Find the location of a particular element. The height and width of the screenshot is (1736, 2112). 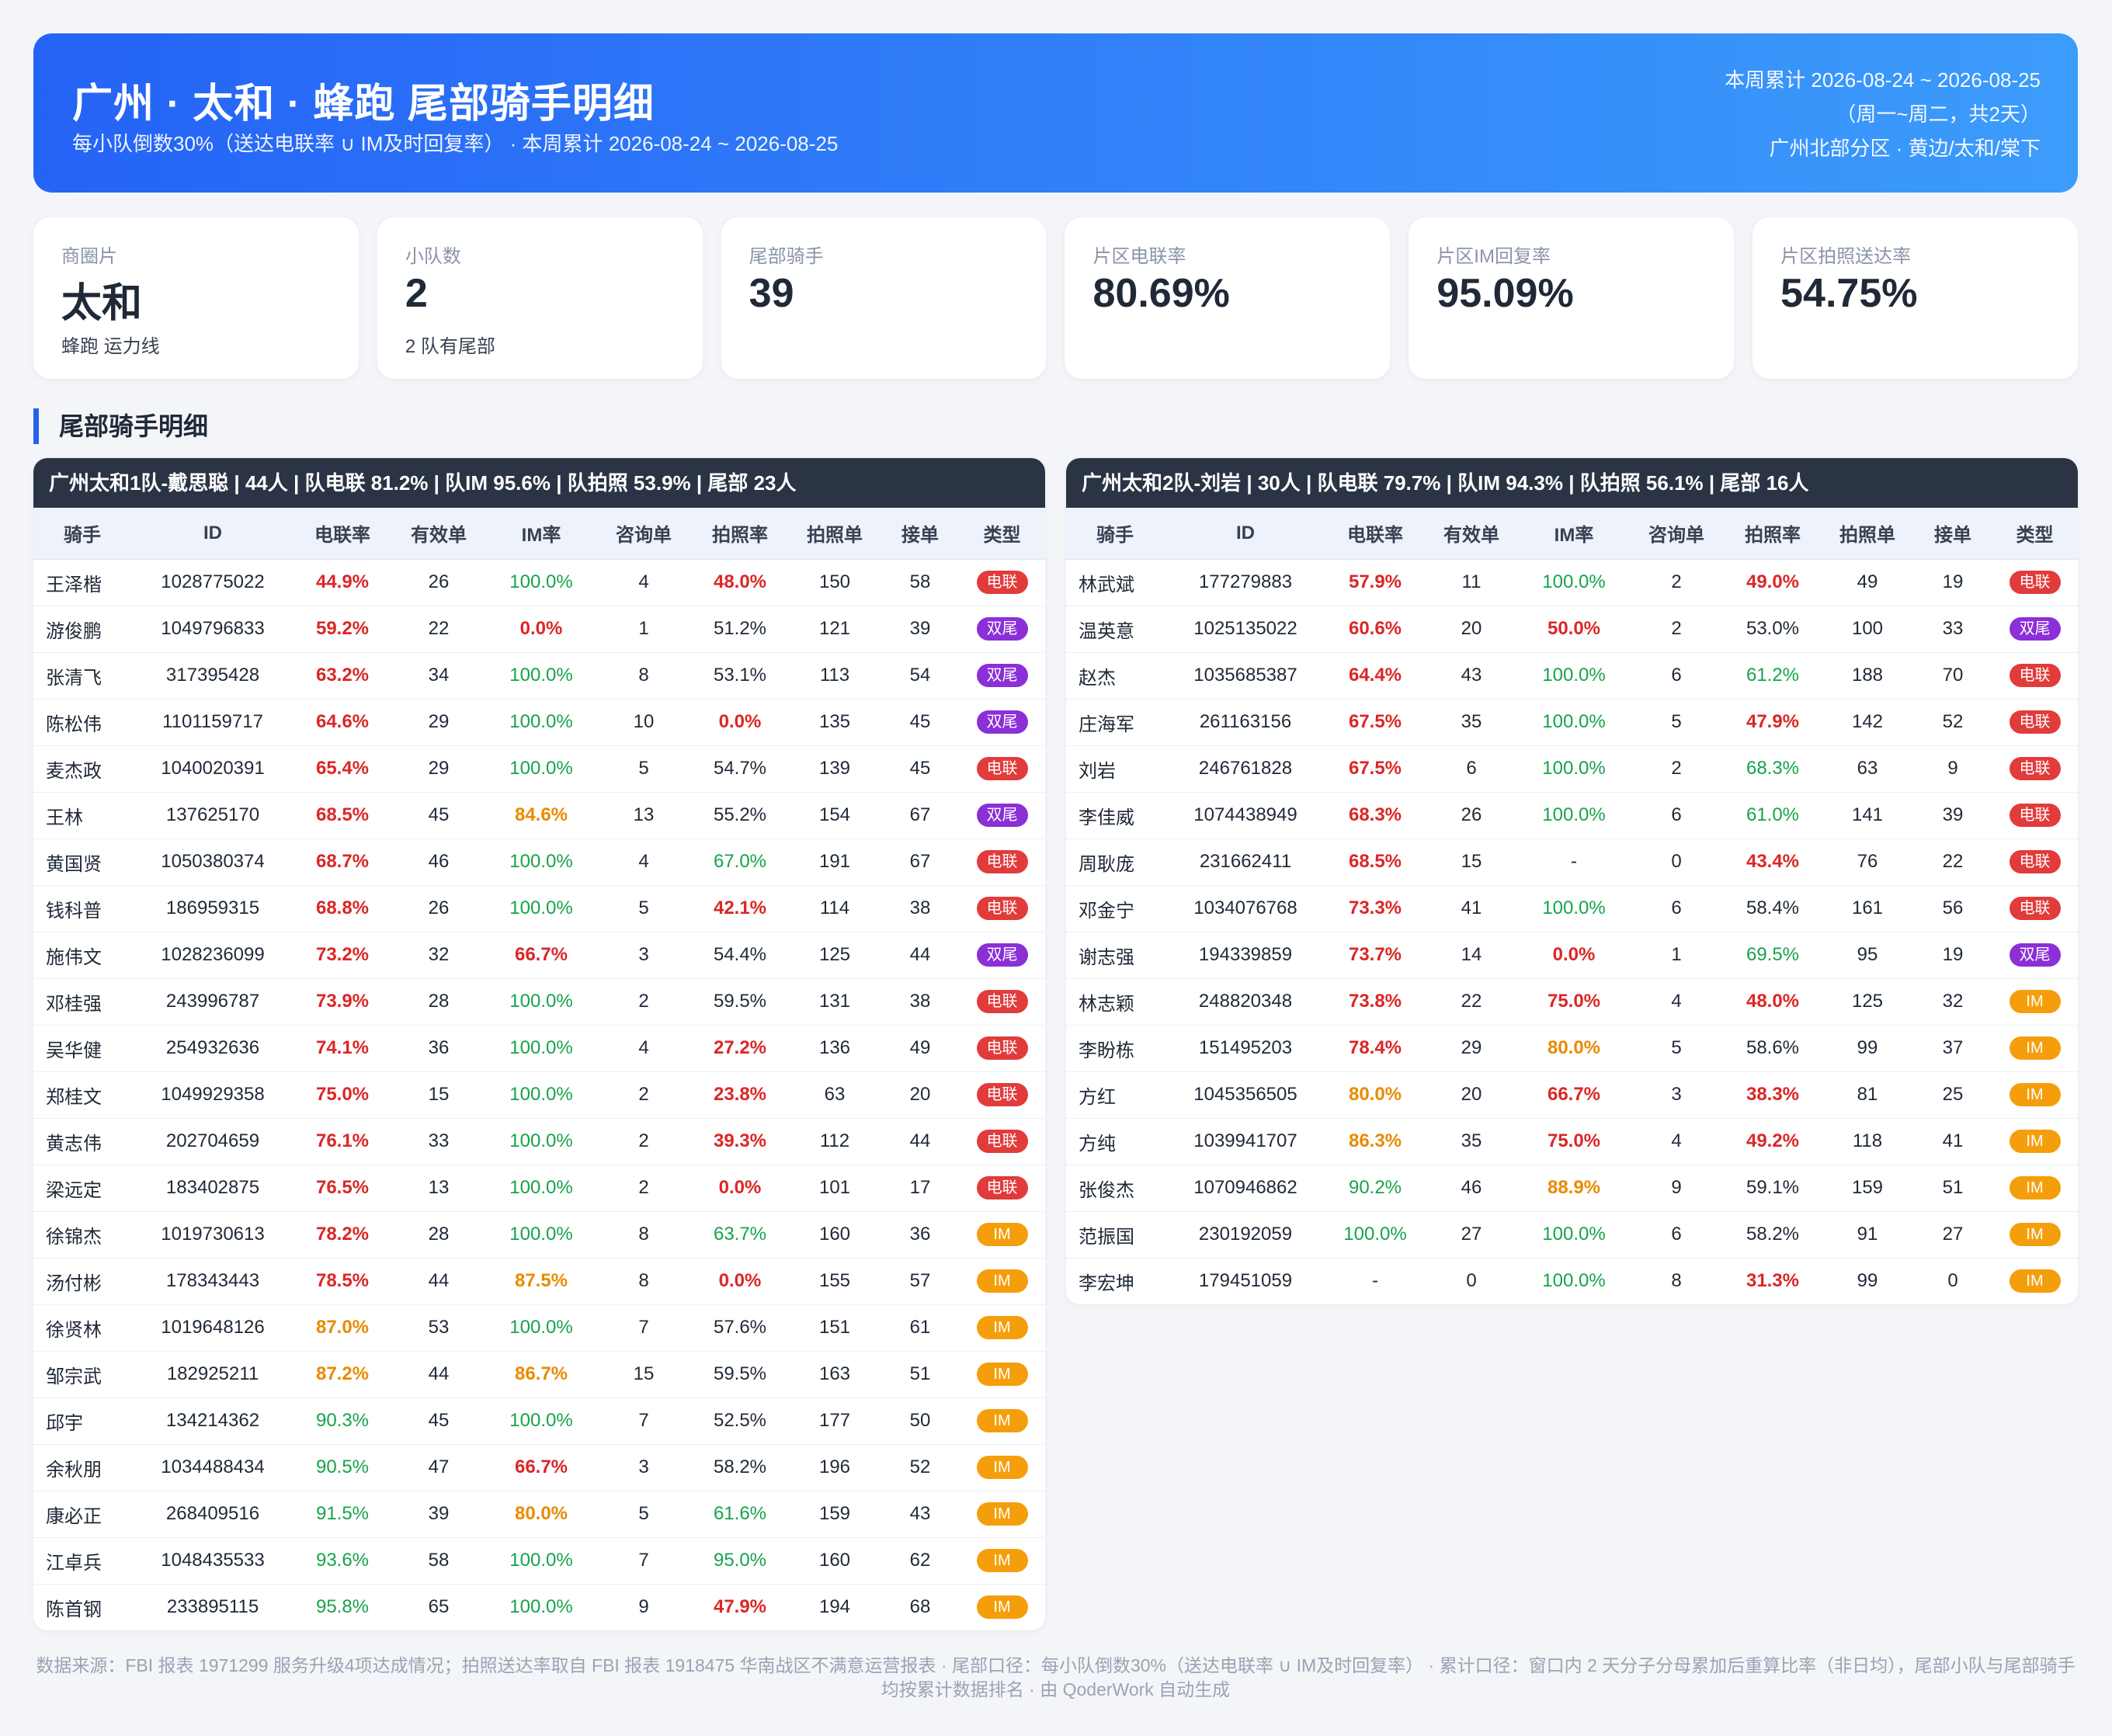

cell-accepted-orders: 37 is located at coordinates (1953, 1048).